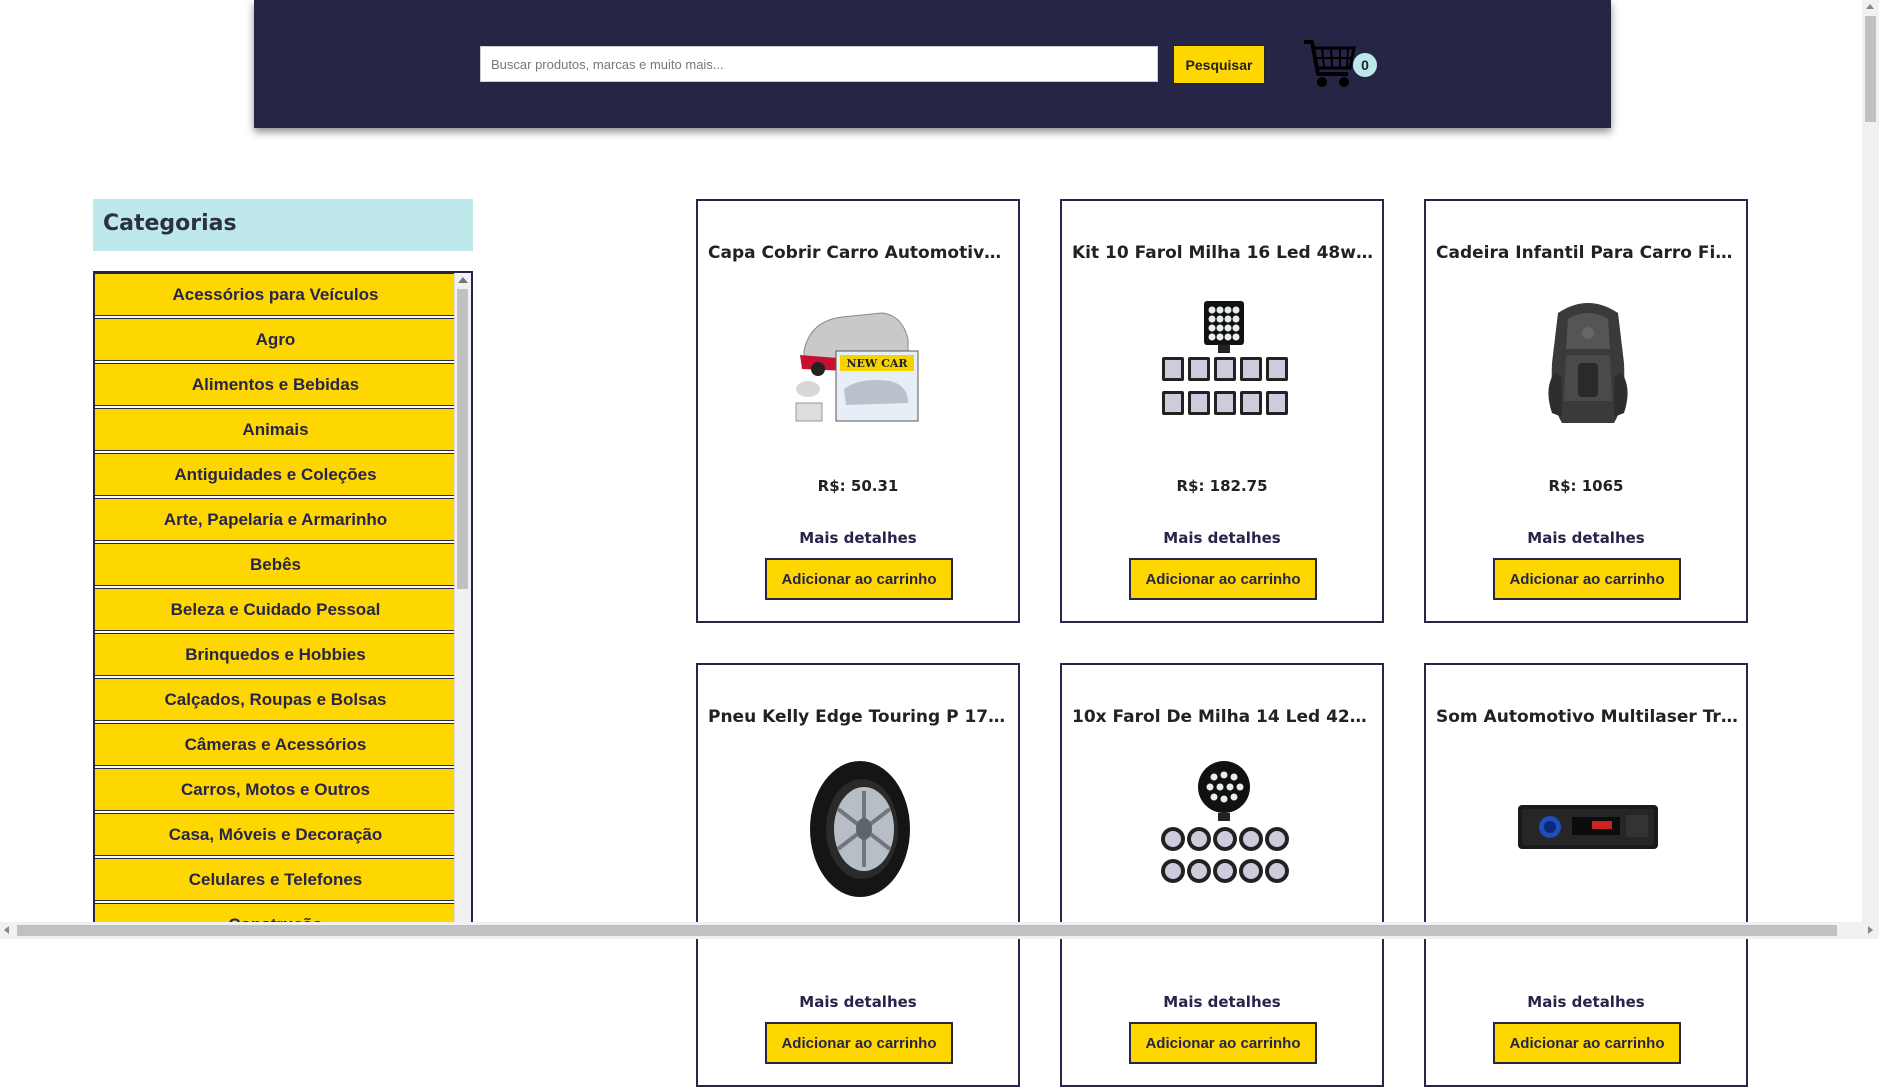 The width and height of the screenshot is (1879, 1087). What do you see at coordinates (276, 429) in the screenshot?
I see `category-item: Animais` at bounding box center [276, 429].